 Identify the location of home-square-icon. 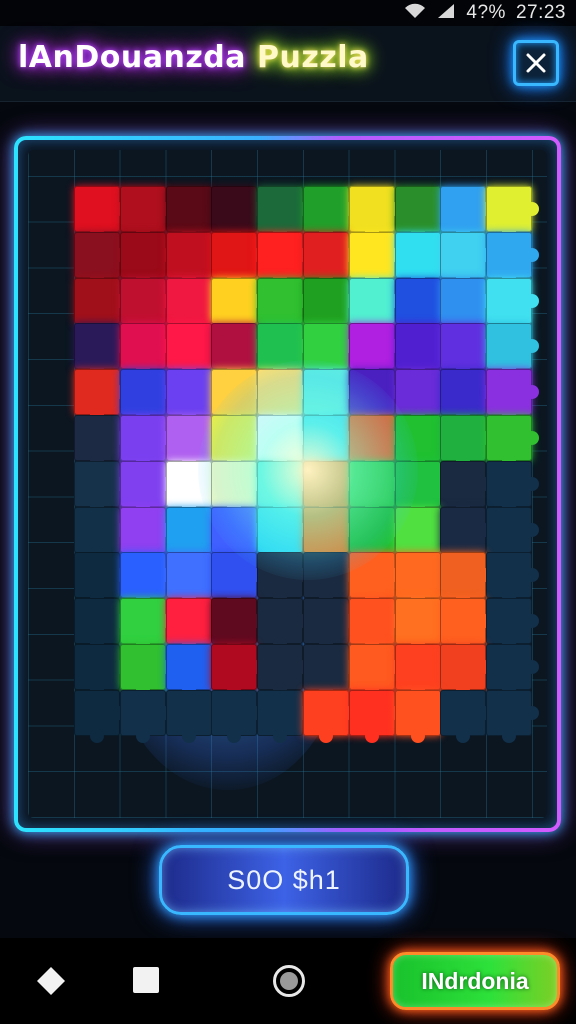
(146, 980).